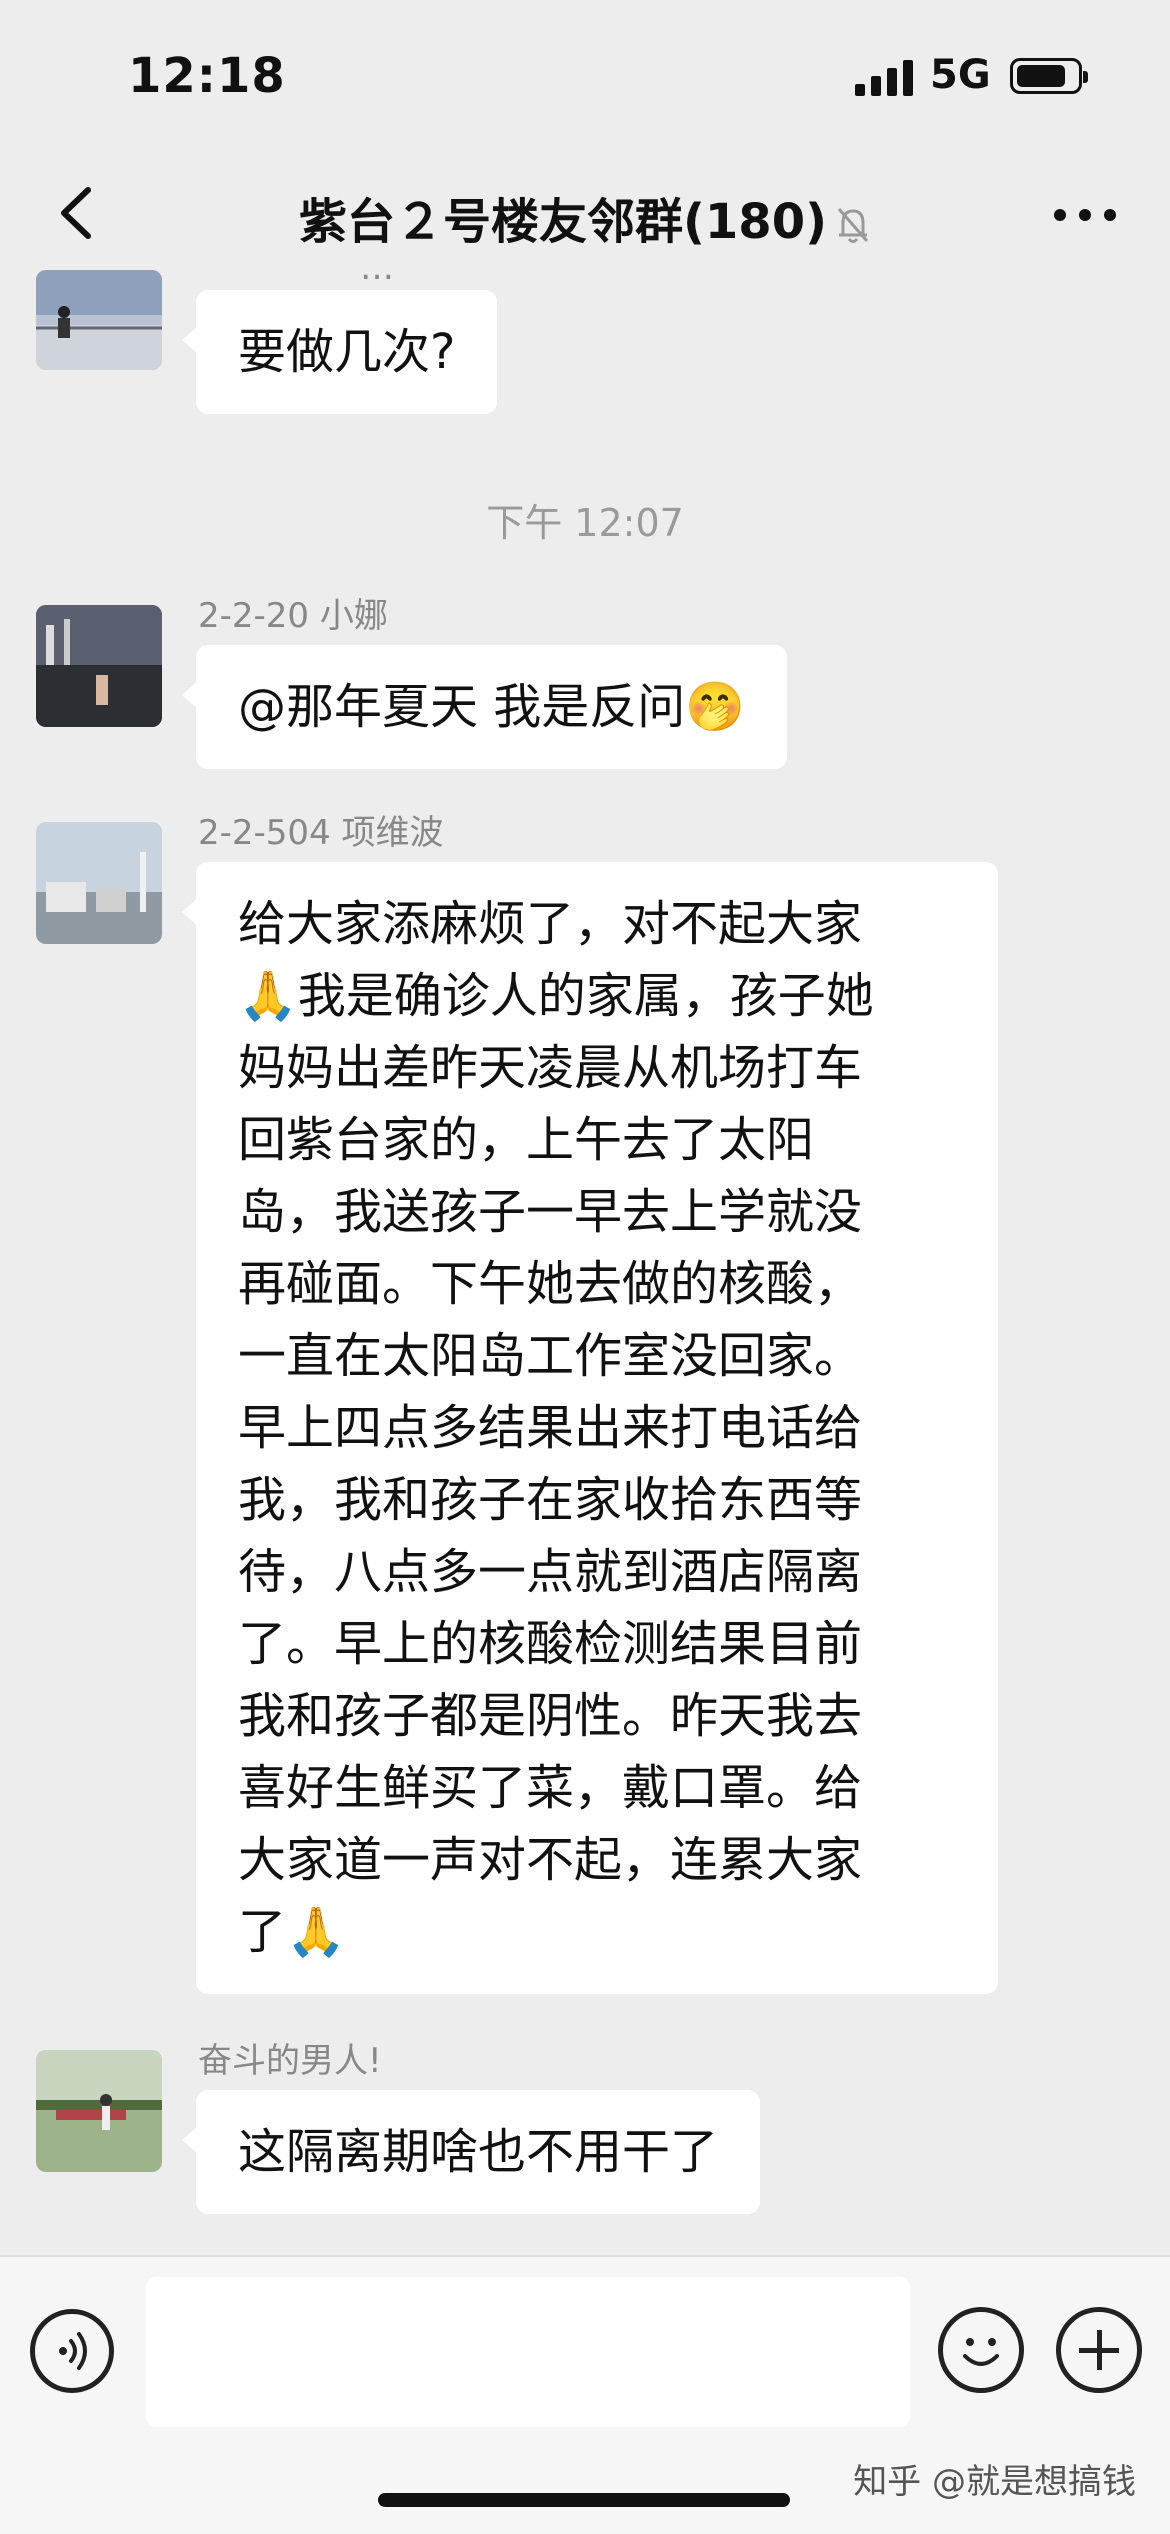  What do you see at coordinates (550, 1788) in the screenshot?
I see `message-line: 喜好生鲜买了菜，戴口罩。给` at bounding box center [550, 1788].